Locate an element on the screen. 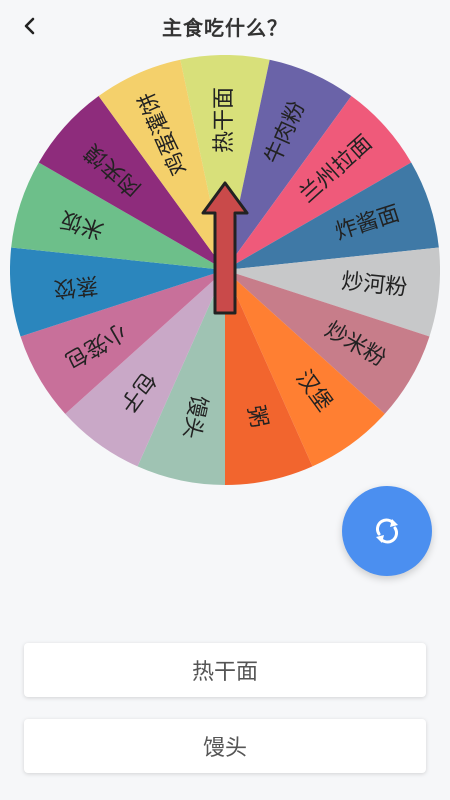 The image size is (450, 800). header: 主食吃什么？ is located at coordinates (225, 26).